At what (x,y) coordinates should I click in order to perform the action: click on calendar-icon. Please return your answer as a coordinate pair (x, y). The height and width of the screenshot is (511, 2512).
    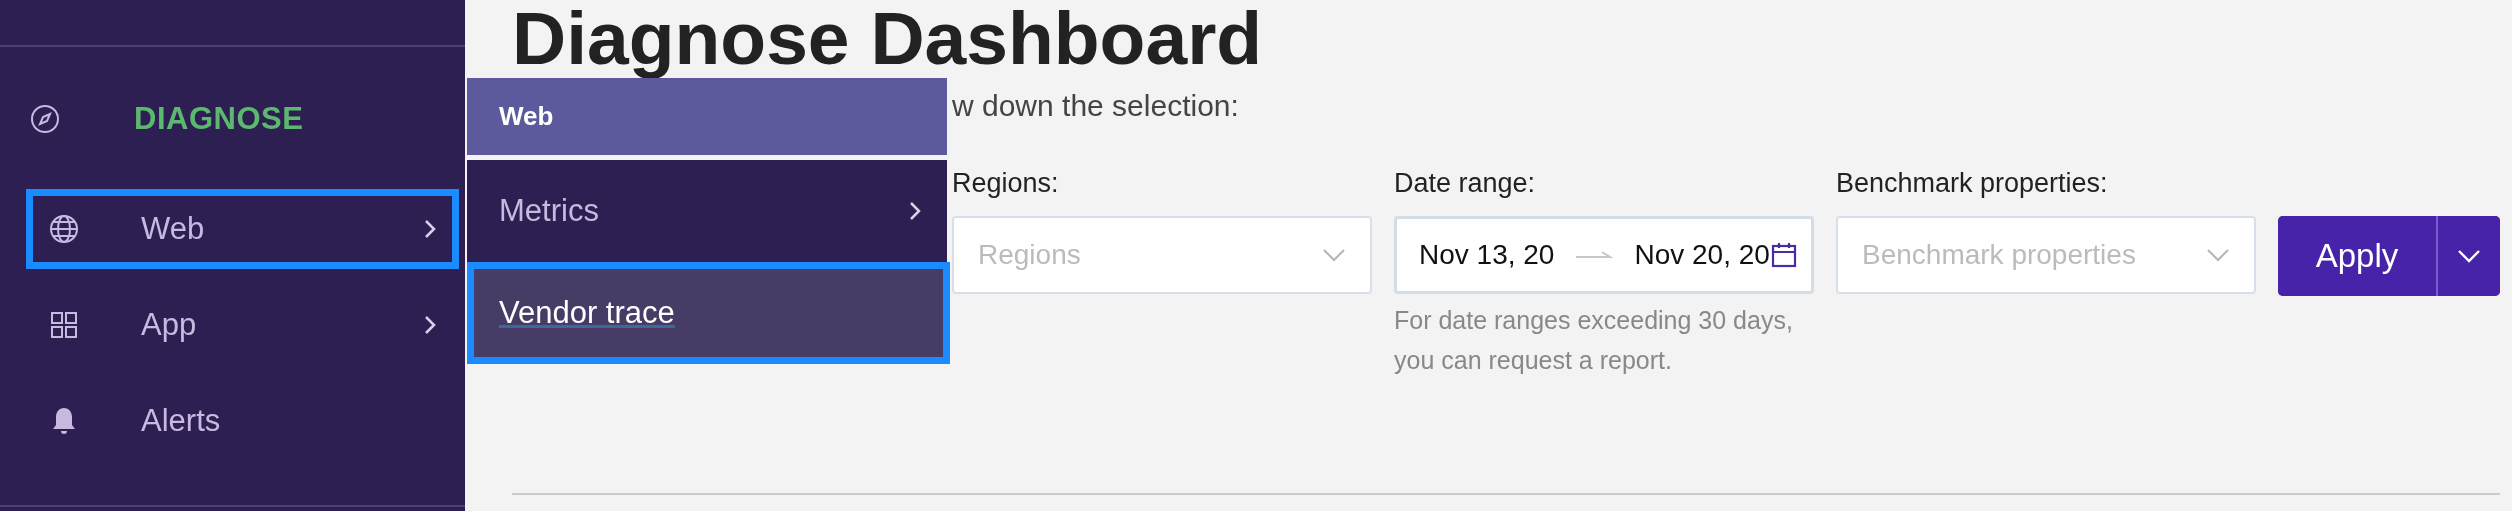
    Looking at the image, I should click on (1784, 255).